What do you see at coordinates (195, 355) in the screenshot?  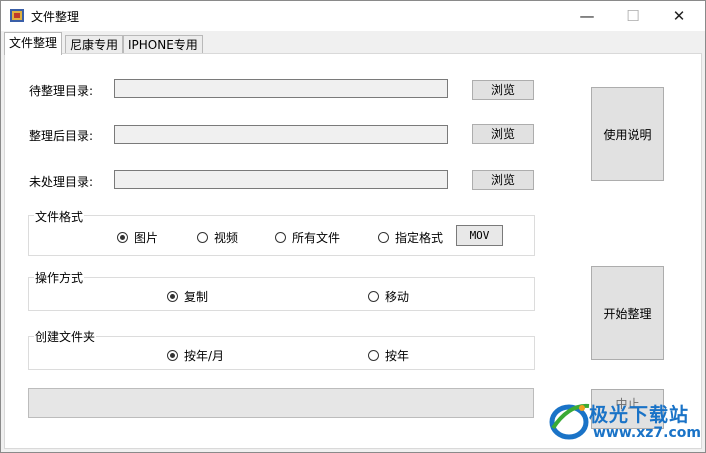 I see `folder-year-month-radio: 按年/月` at bounding box center [195, 355].